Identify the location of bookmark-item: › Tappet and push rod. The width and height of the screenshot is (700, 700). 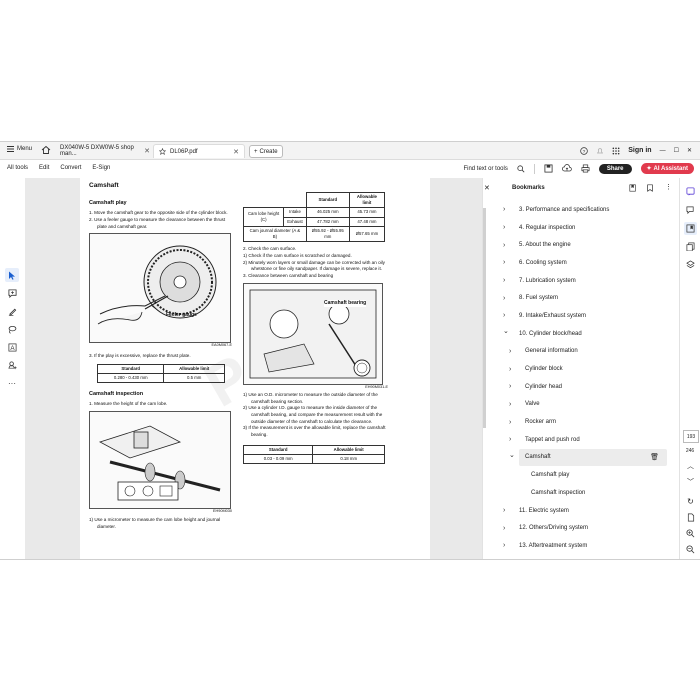
(578, 440).